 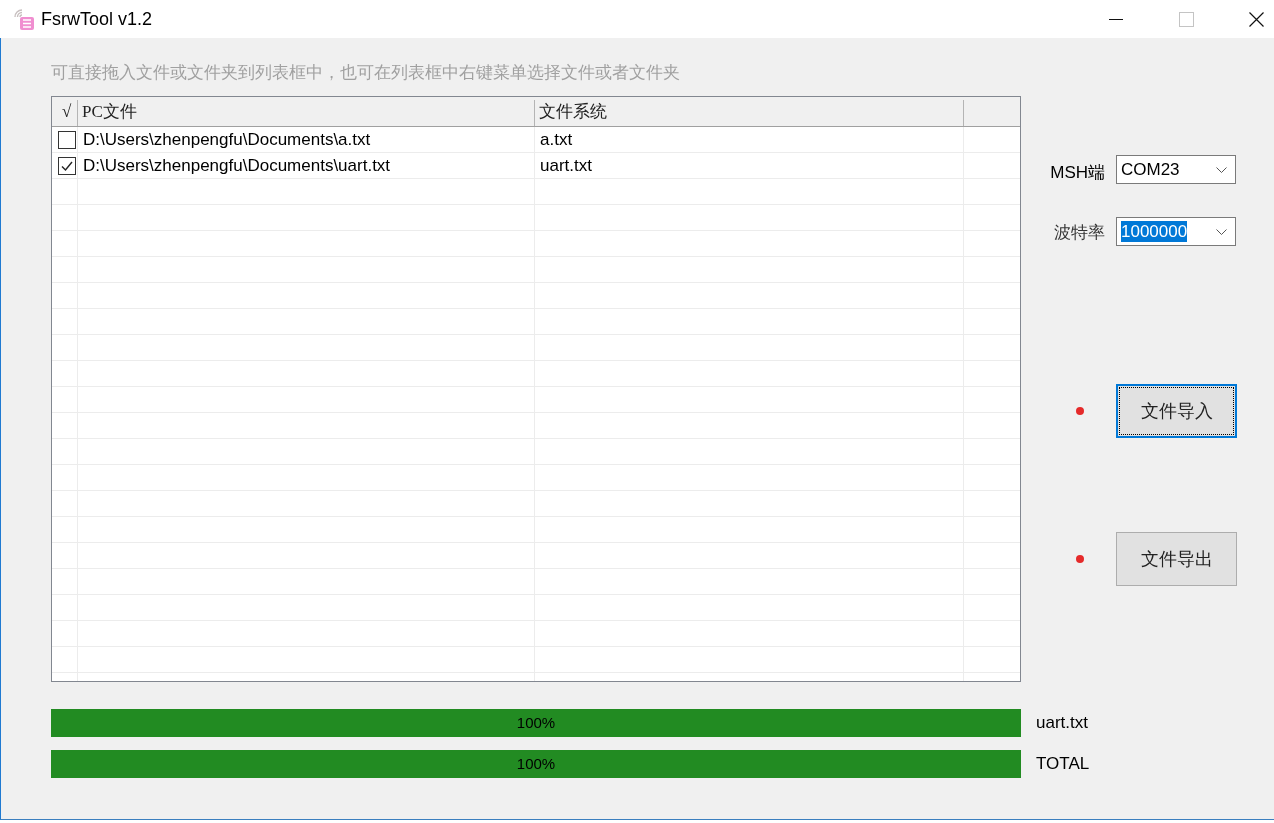 What do you see at coordinates (1176, 559) in the screenshot?
I see `action-button: 文件导出` at bounding box center [1176, 559].